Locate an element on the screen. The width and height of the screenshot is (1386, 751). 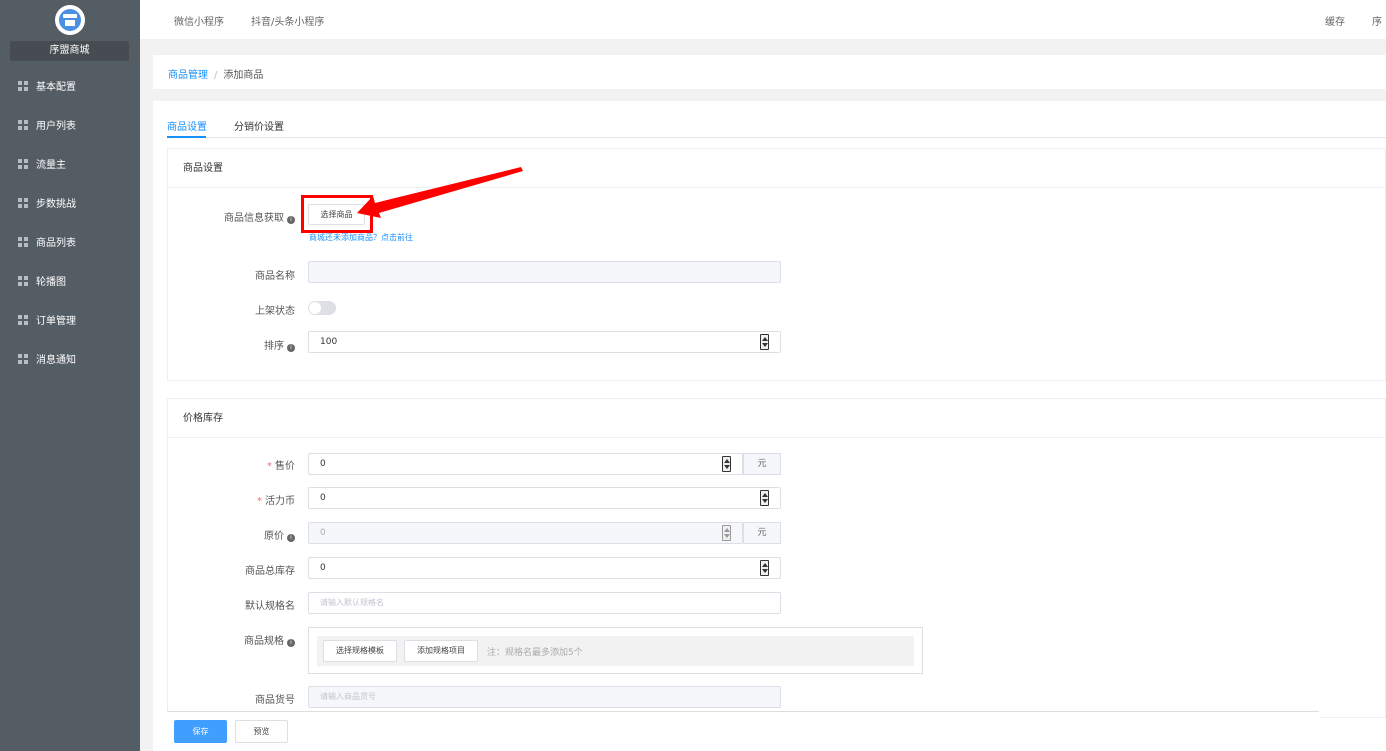
sidebar-item-basic-config: 基本配置 is located at coordinates (70, 85).